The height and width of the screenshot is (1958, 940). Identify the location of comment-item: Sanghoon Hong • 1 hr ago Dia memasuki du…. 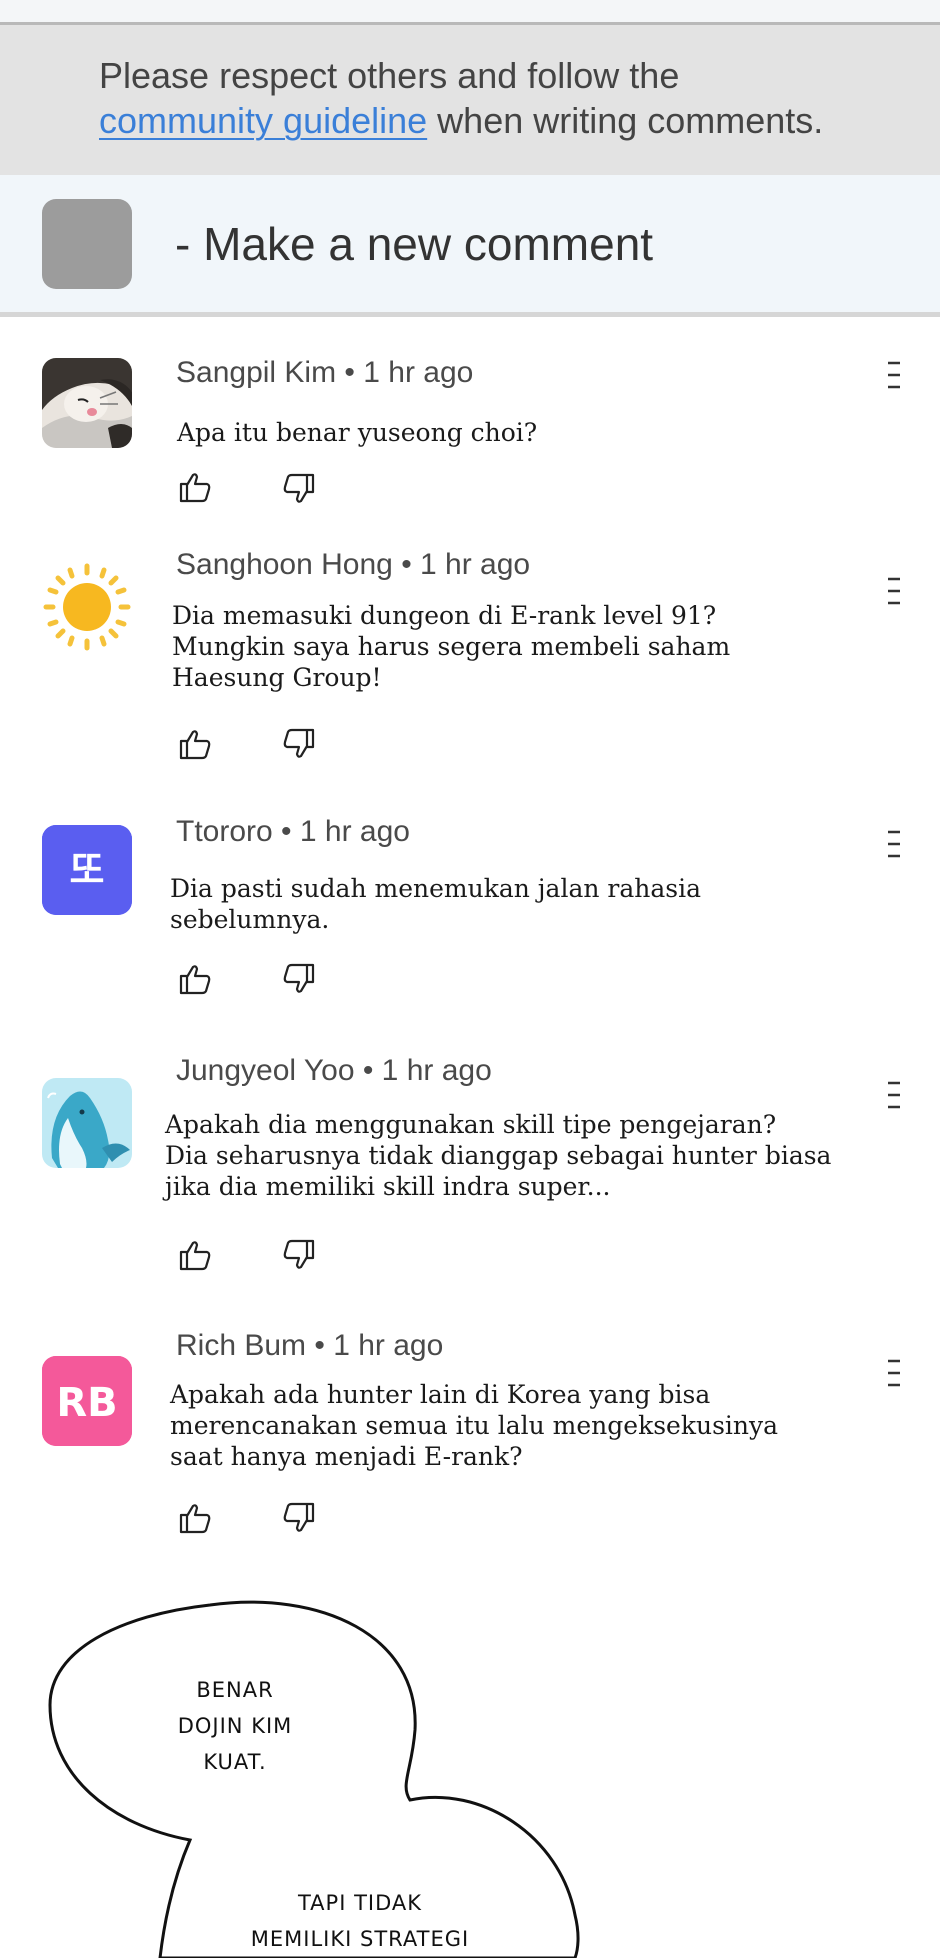
(470, 660).